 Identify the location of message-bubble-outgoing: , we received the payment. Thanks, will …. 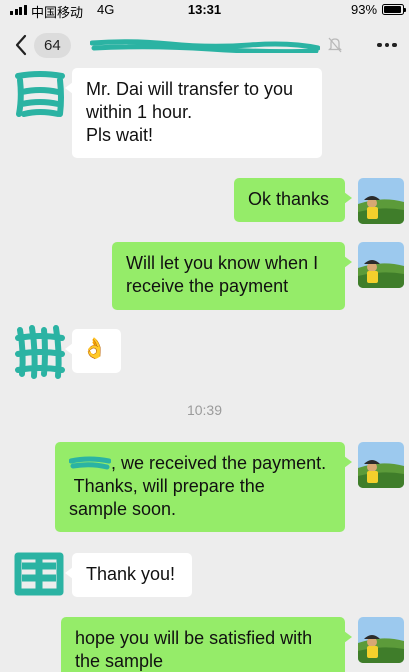
(203, 487).